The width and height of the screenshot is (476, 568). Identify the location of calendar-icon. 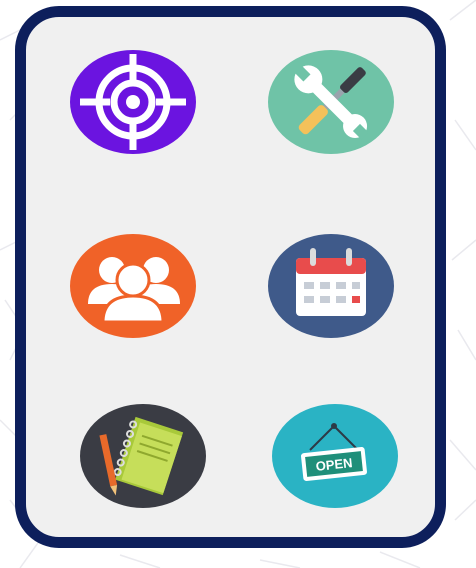
(331, 286).